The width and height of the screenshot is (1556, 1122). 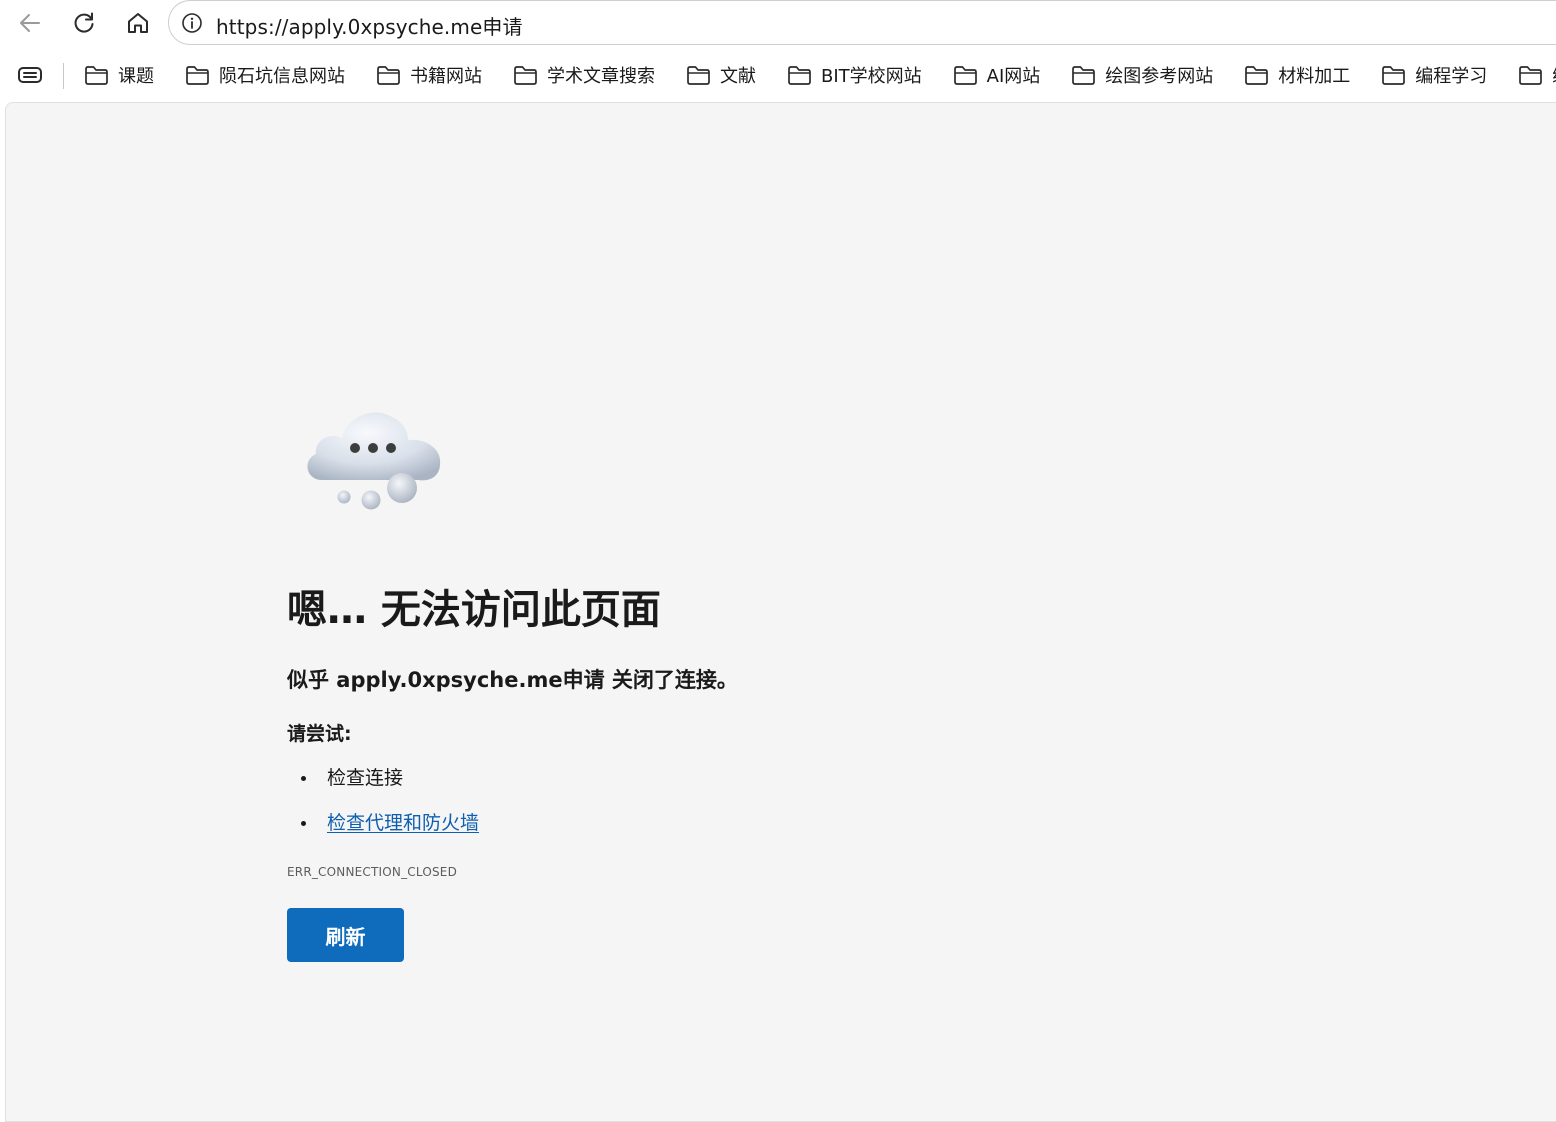 What do you see at coordinates (30, 75) in the screenshot?
I see `collections-icon` at bounding box center [30, 75].